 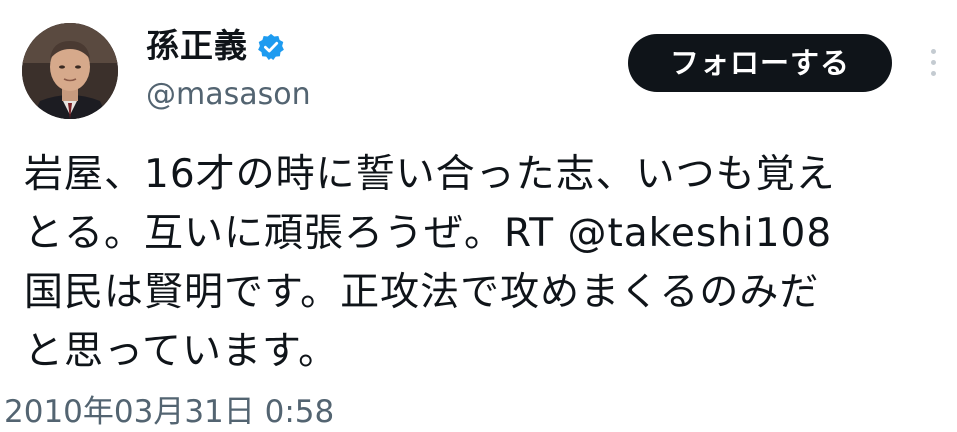 I want to click on verified-badge-icon, so click(x=271, y=46).